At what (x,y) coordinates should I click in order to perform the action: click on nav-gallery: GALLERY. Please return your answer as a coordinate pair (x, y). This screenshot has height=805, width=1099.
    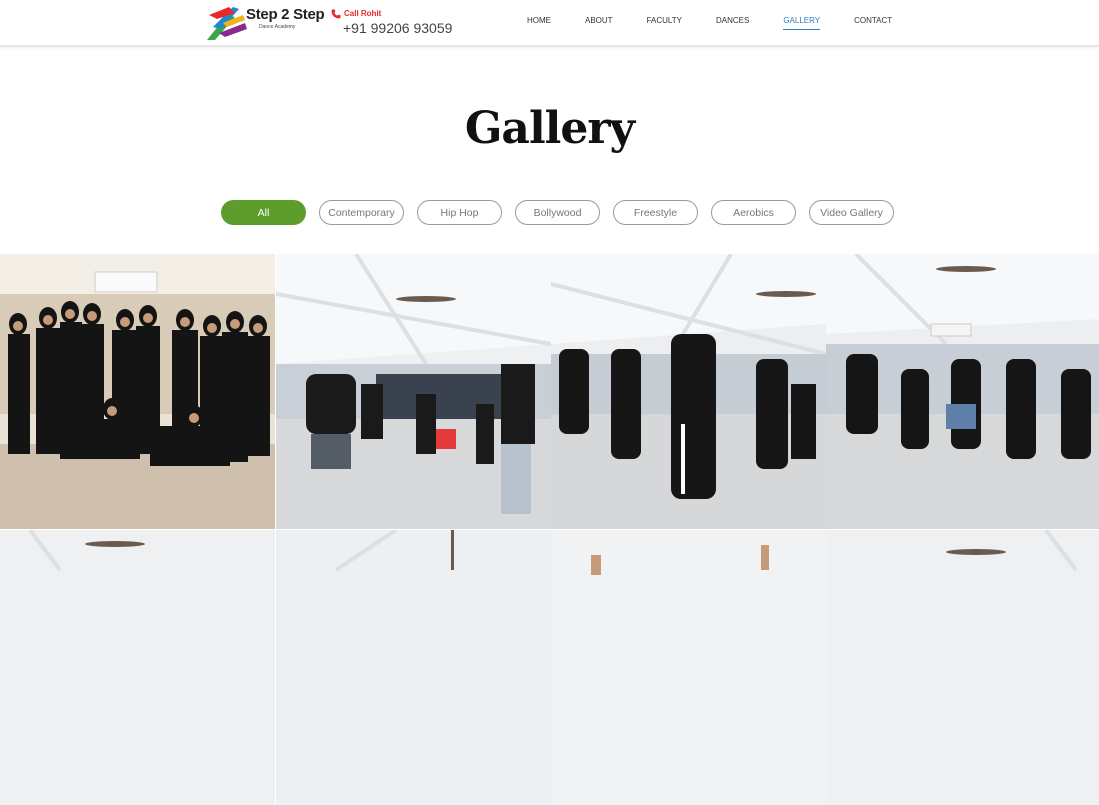
    Looking at the image, I should click on (802, 23).